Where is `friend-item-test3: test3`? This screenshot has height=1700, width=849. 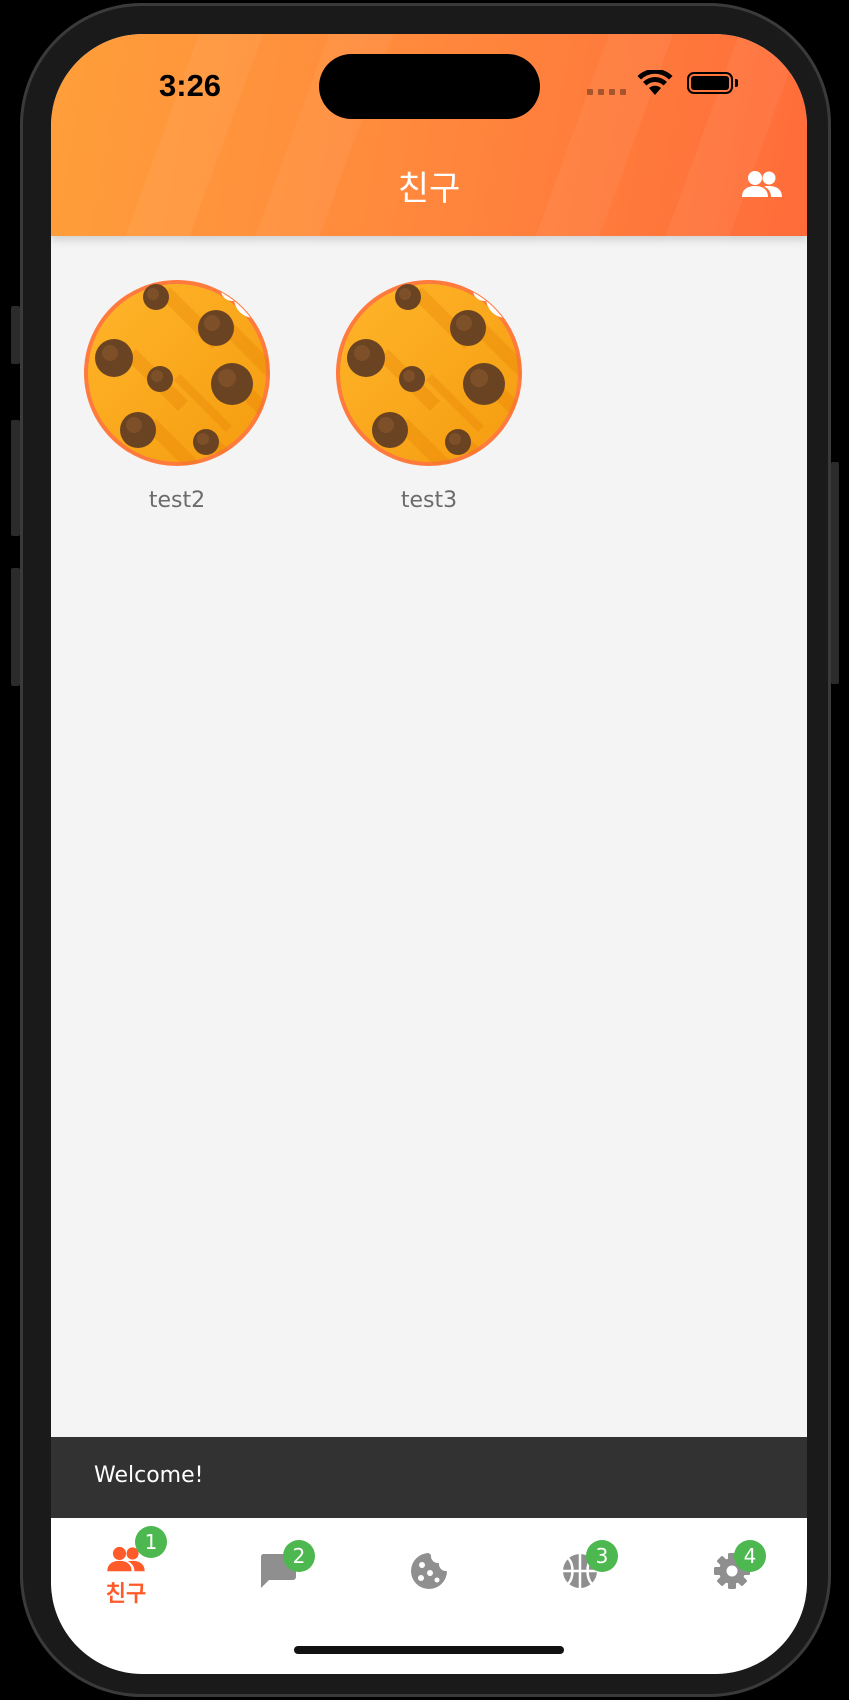 friend-item-test3: test3 is located at coordinates (429, 395).